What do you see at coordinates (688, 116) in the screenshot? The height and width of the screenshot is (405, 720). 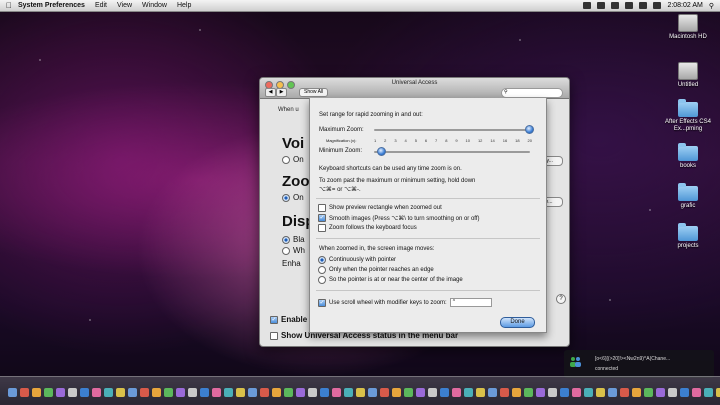 I see `desktop-icon-after-effects: After Effects CS4 Ex...pming` at bounding box center [688, 116].